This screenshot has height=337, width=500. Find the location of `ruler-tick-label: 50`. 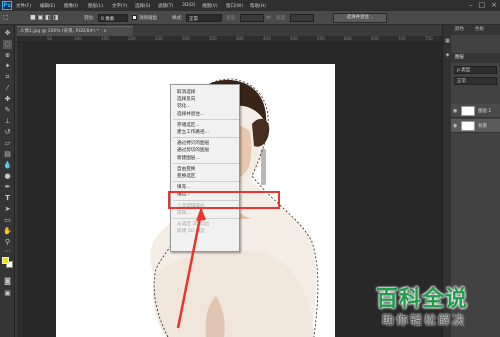

ruler-tick-label: 50 is located at coordinates (50, 38).